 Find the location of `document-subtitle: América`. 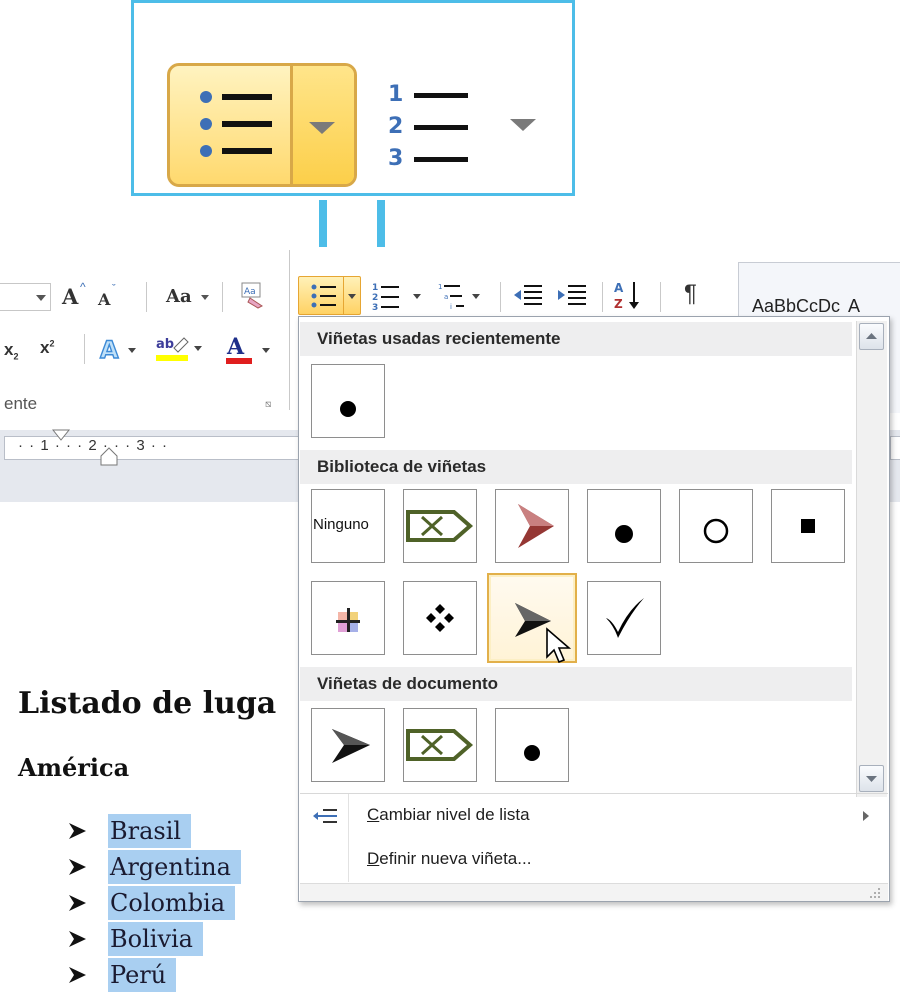

document-subtitle: América is located at coordinates (74, 767).